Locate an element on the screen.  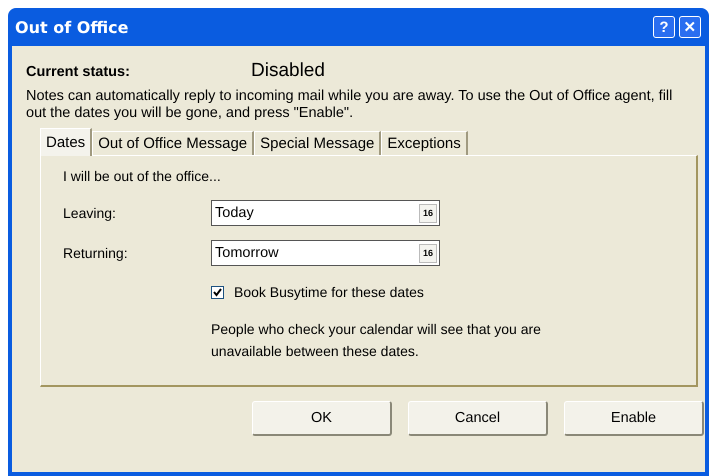
dialog-button: Enable is located at coordinates (634, 418).